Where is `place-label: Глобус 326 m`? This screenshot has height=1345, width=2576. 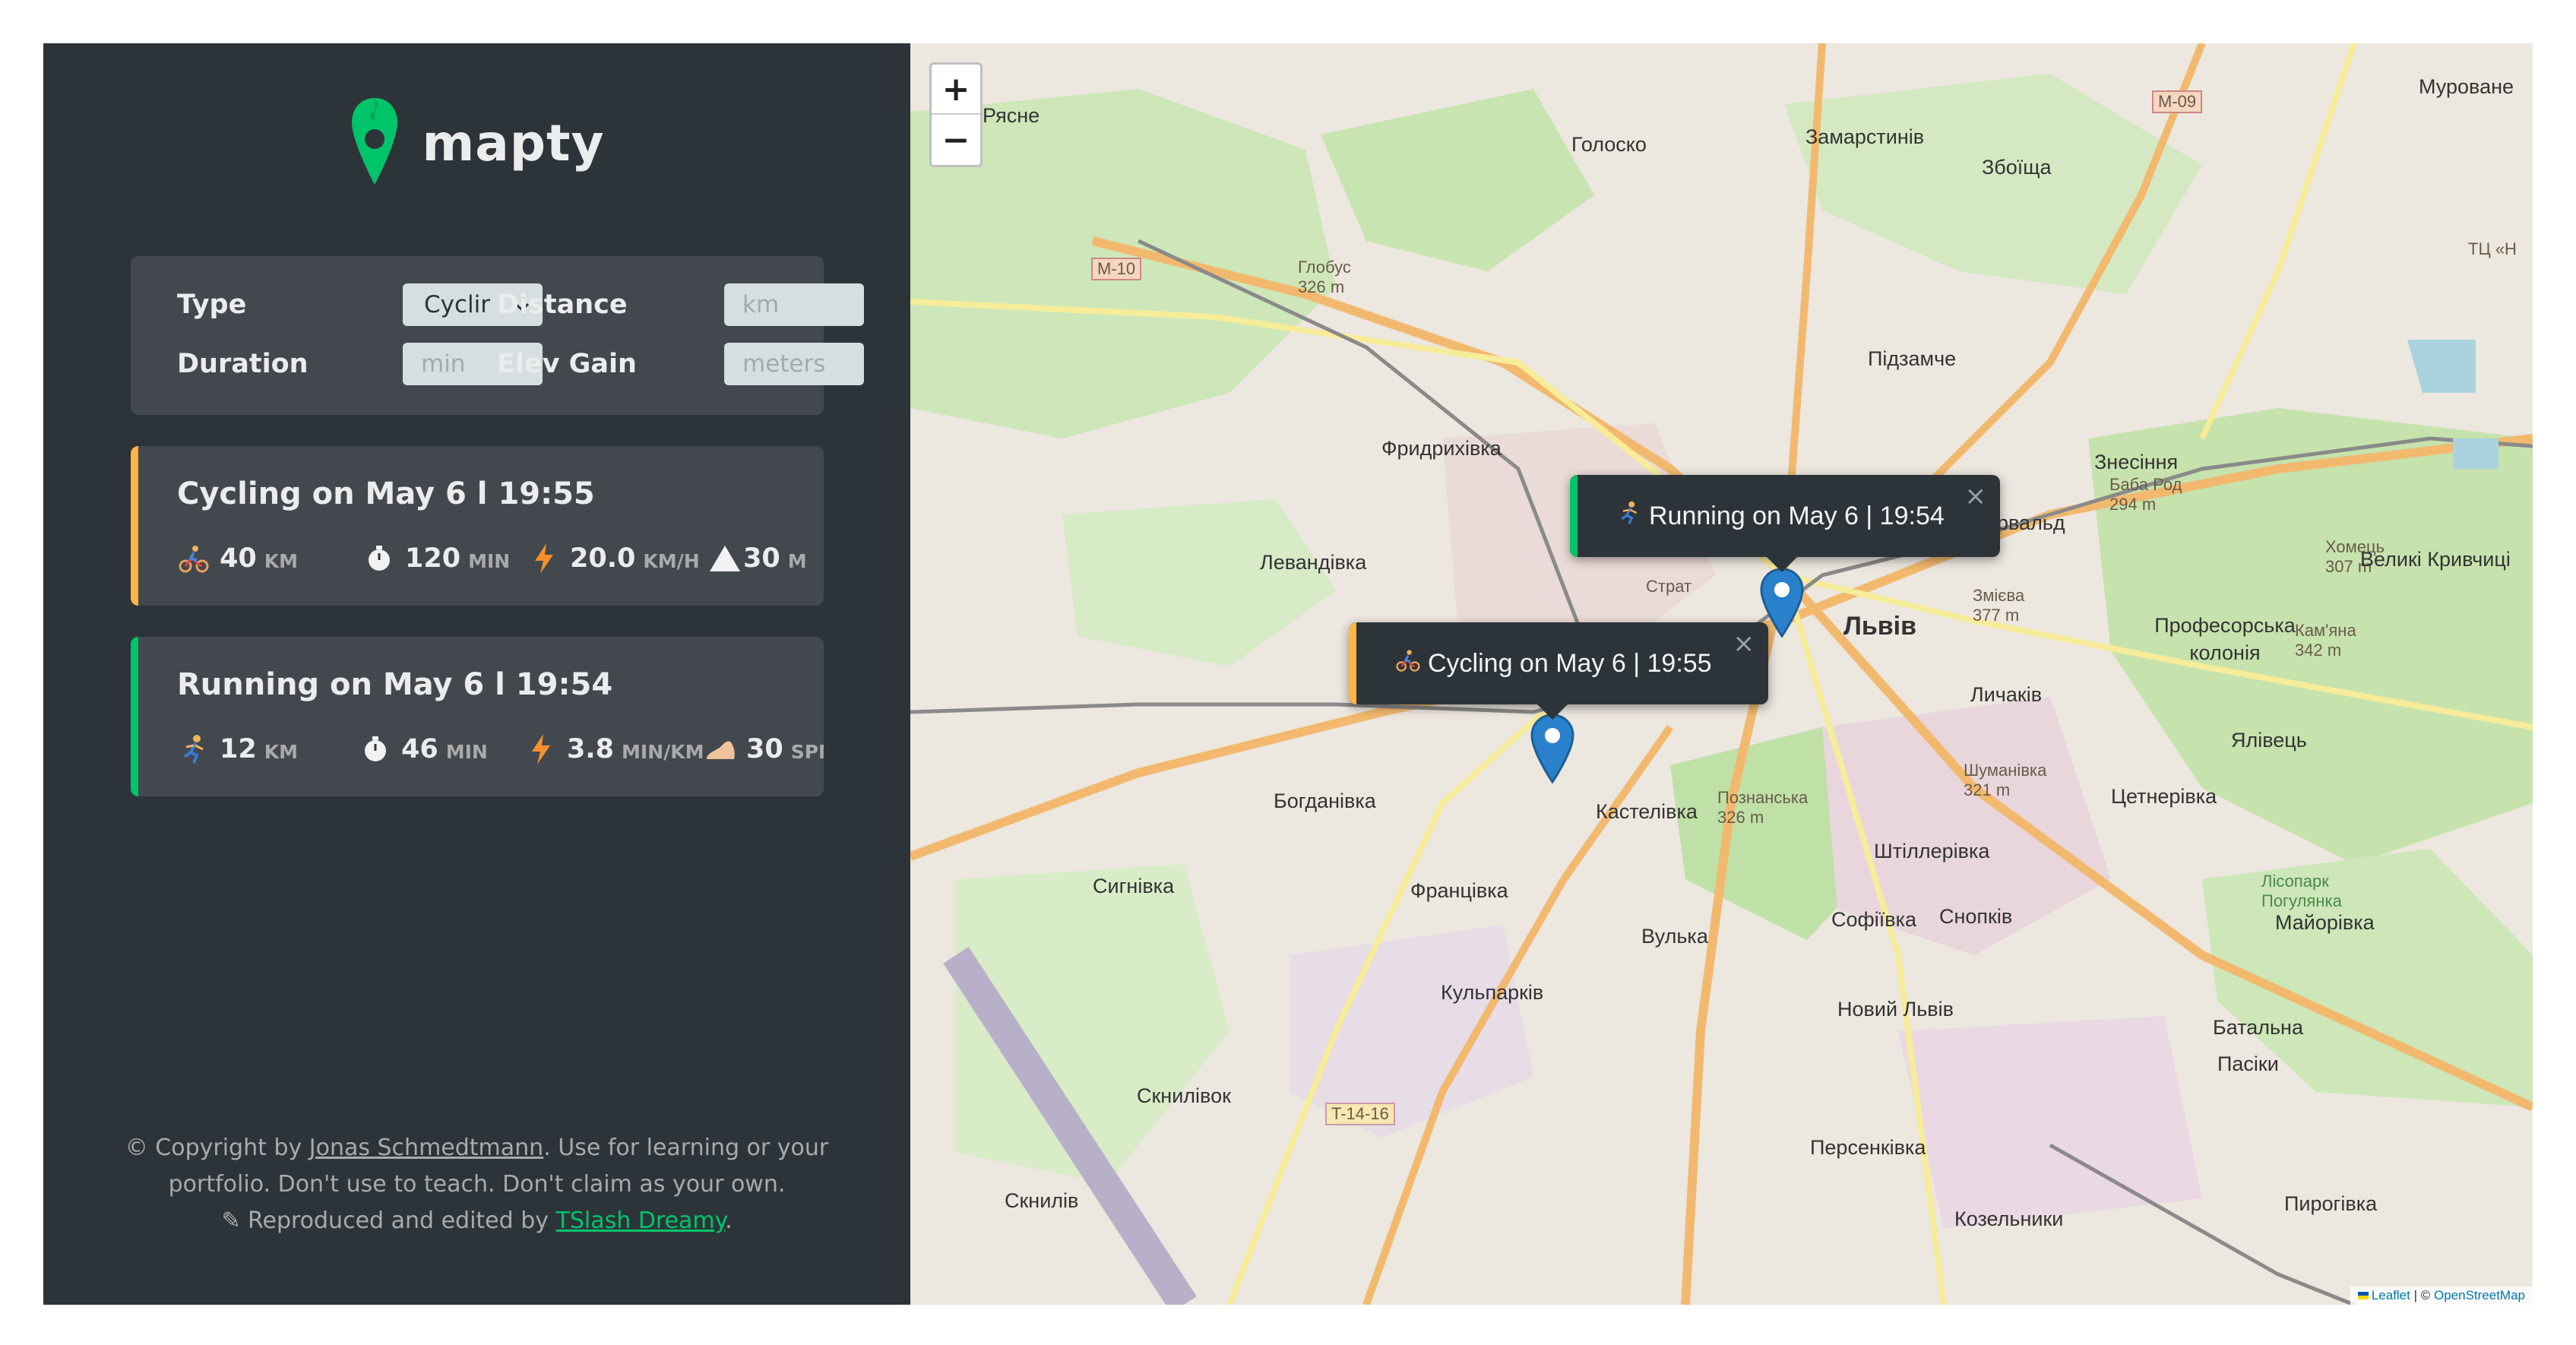
place-label: Глобус 326 m is located at coordinates (1324, 277).